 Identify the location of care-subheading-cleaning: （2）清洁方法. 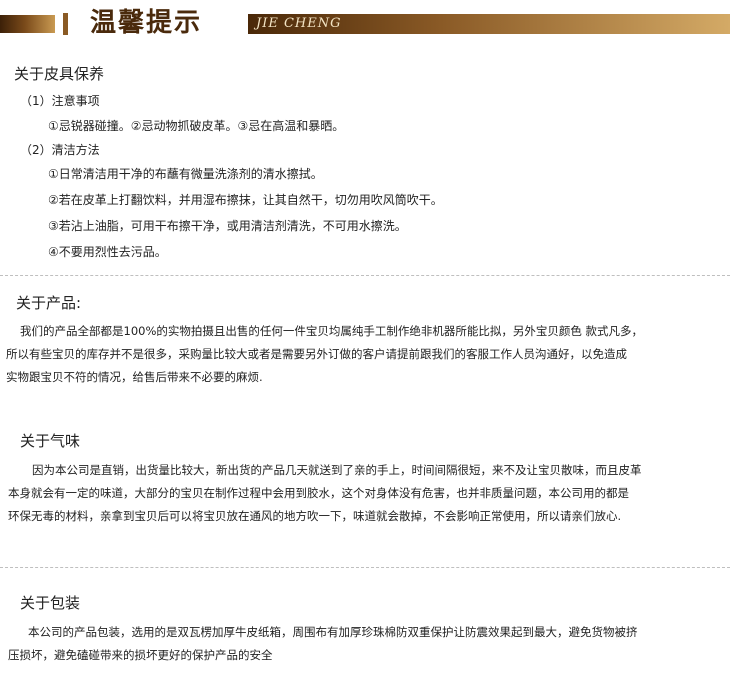
(60, 150).